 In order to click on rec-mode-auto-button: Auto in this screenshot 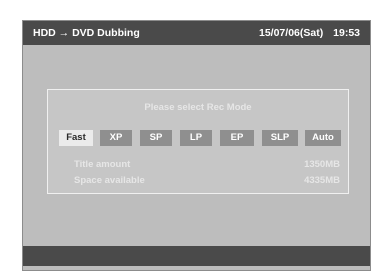, I will do `click(323, 138)`.